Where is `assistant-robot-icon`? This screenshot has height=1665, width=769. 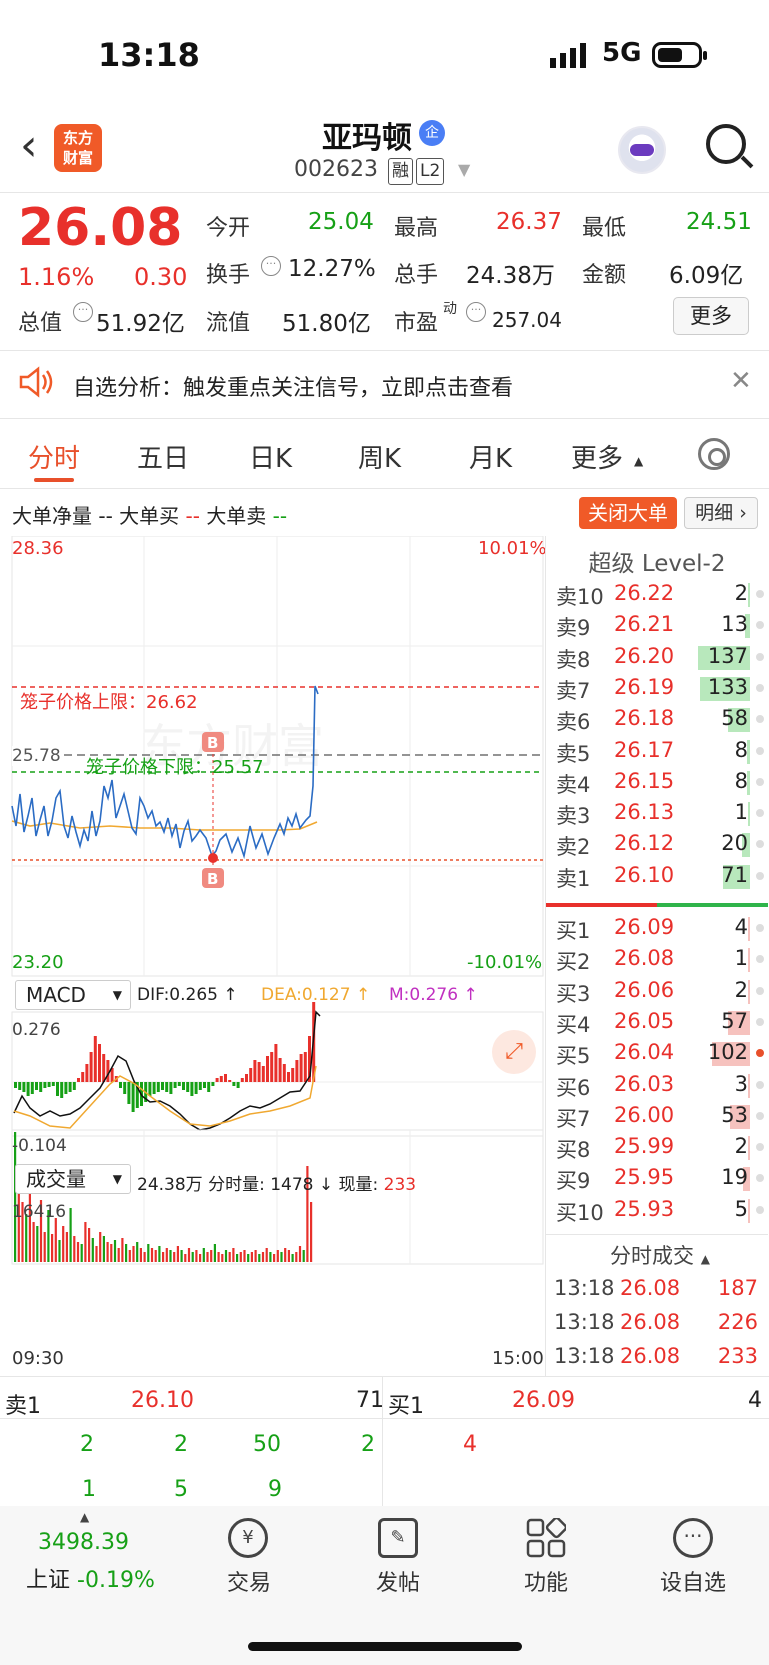
assistant-robot-icon is located at coordinates (642, 150).